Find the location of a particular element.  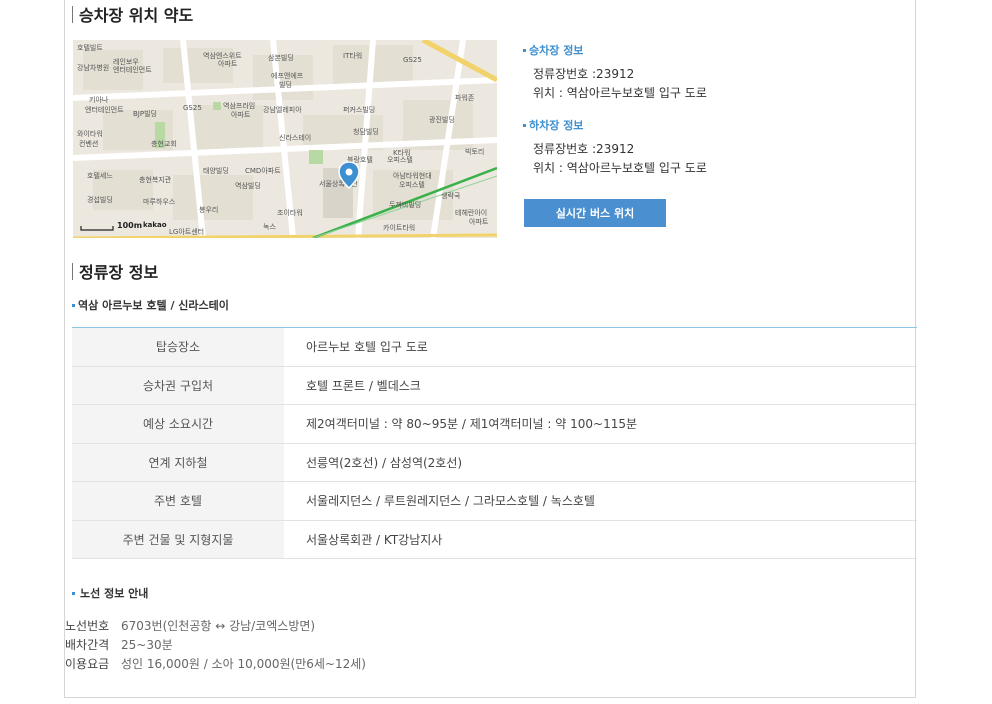

route-row: 노선번호 6703번(인천공항 ↔ 강남/코엑스방면) is located at coordinates (215, 626).